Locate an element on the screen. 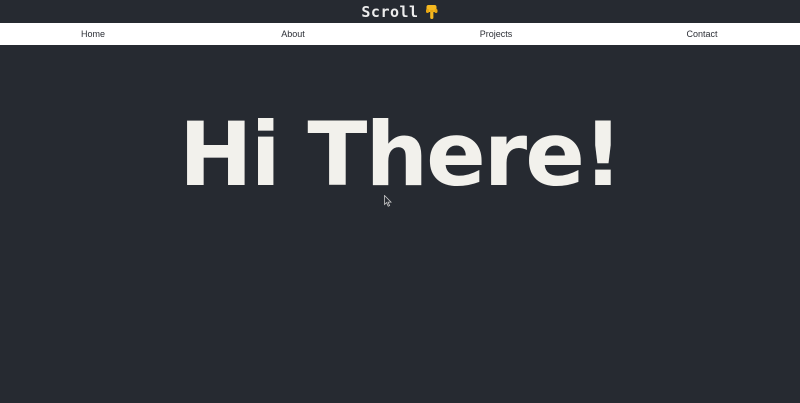 This screenshot has width=800, height=403. nav-bar: Home About Projects Contact is located at coordinates (400, 34).